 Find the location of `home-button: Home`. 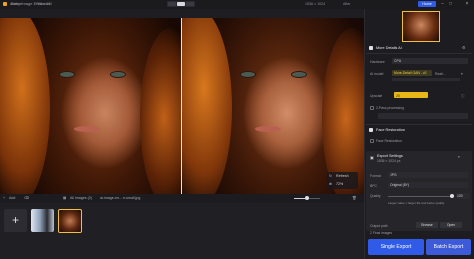

home-button: Home is located at coordinates (427, 4).